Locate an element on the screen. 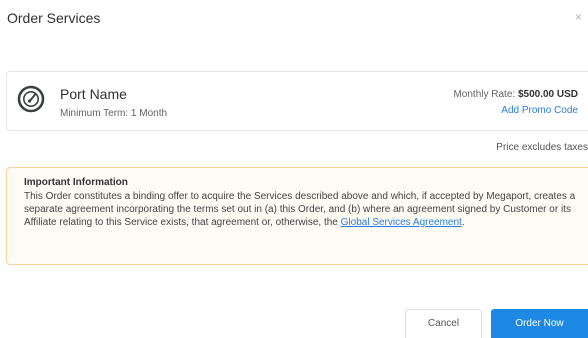 The image size is (588, 338). info-heading: Important Information is located at coordinates (76, 182).